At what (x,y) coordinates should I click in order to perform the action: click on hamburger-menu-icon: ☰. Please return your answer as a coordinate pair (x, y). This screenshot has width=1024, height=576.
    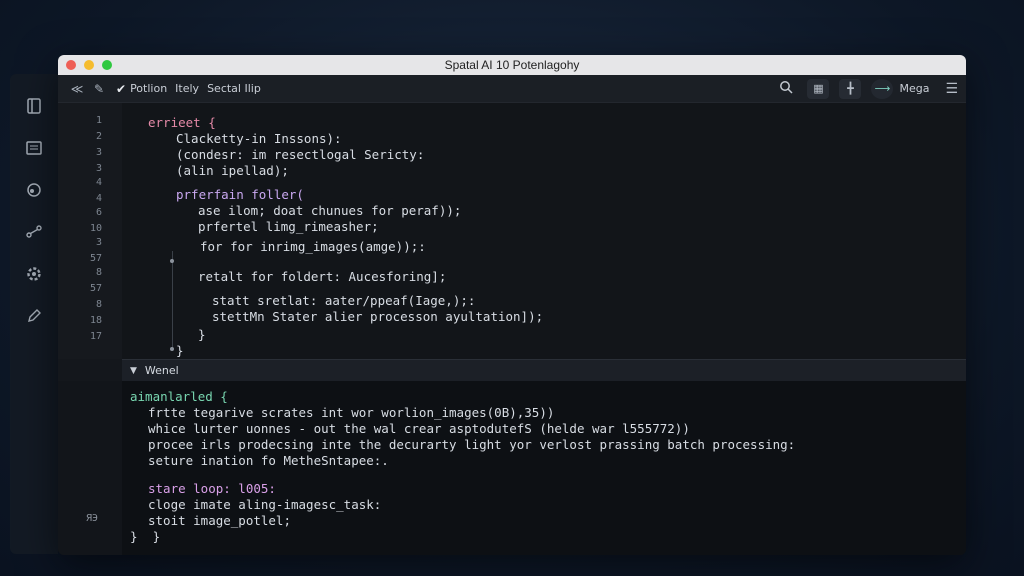
    Looking at the image, I should click on (951, 89).